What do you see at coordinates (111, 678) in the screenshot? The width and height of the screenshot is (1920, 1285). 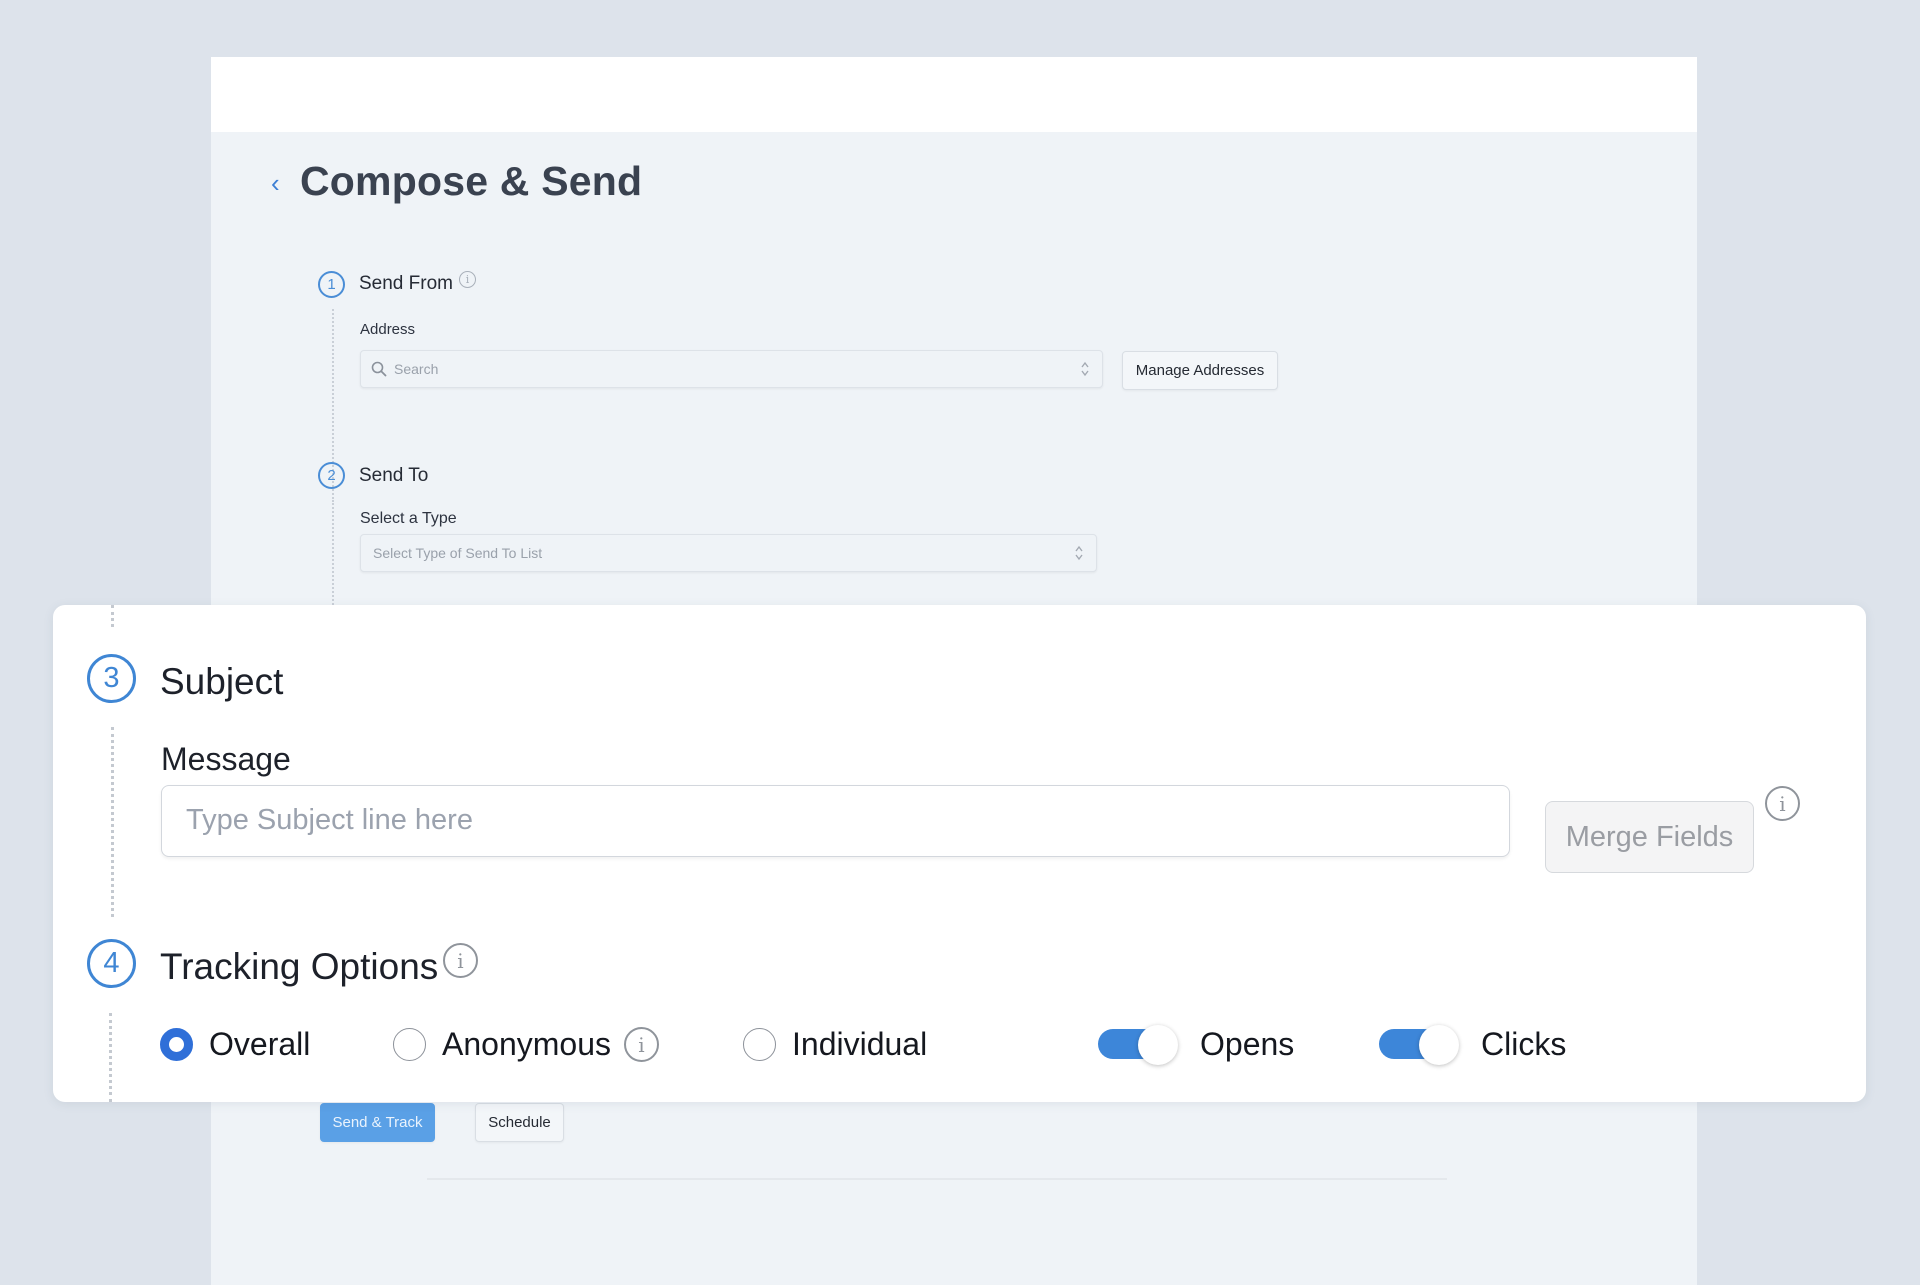 I see `step-3-badge: 3` at bounding box center [111, 678].